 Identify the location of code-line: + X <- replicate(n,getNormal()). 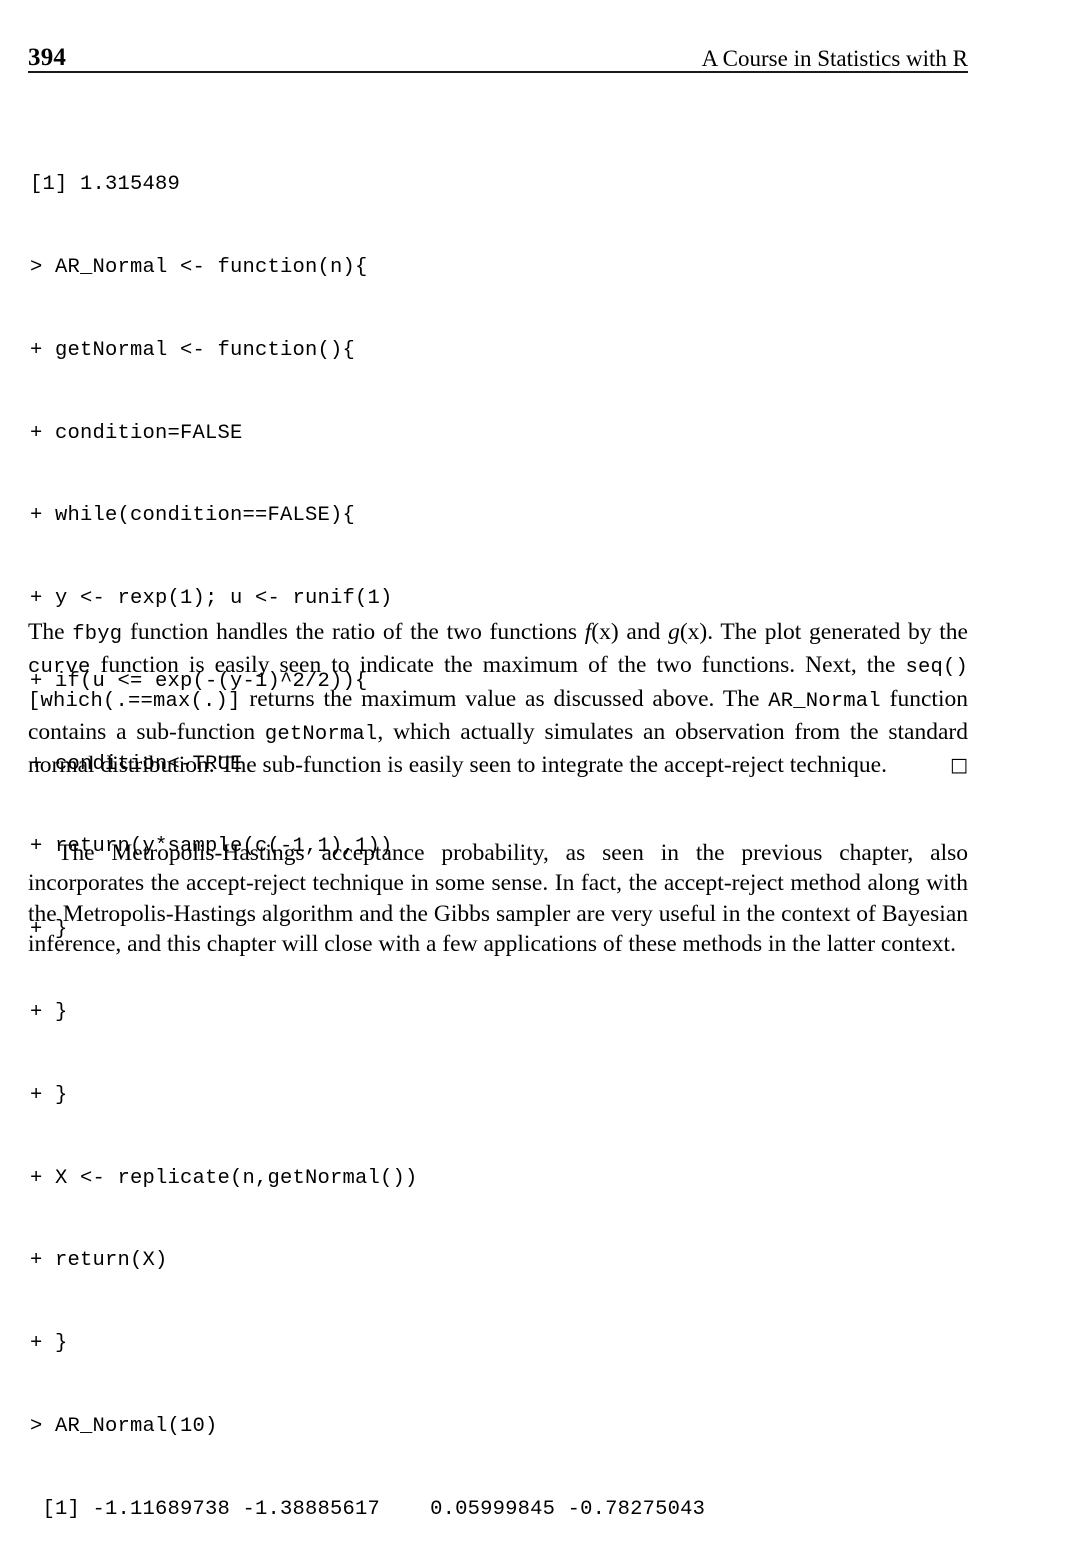
(224, 1178).